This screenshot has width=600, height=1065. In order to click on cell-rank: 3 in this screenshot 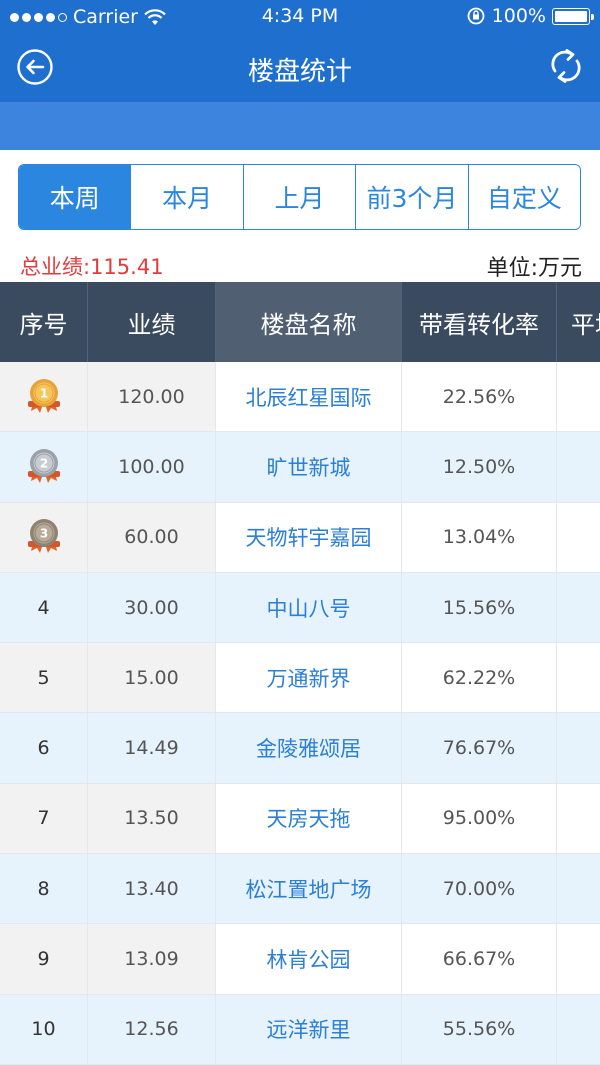, I will do `click(44, 537)`.